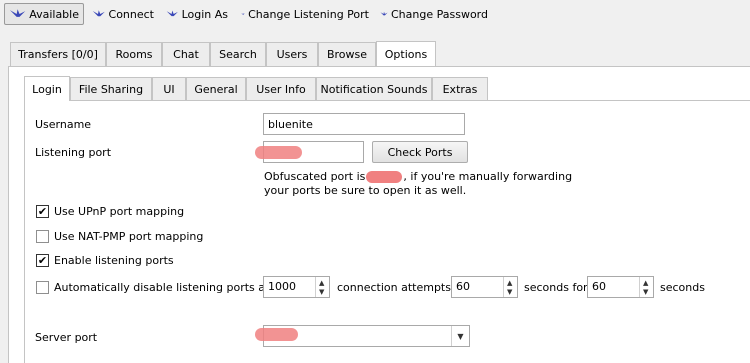 Image resolution: width=750 pixels, height=363 pixels. Describe the element at coordinates (73, 152) in the screenshot. I see `listening-port-label: Listening port` at that location.